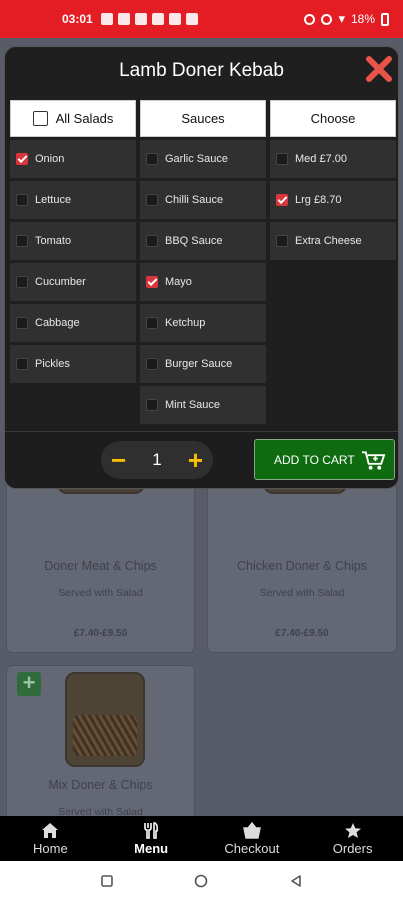 This screenshot has height=900, width=403. Describe the element at coordinates (333, 180) in the screenshot. I see `choose-column: Choose Med £7.00 Lrg £8.70 Extra Cheese` at that location.